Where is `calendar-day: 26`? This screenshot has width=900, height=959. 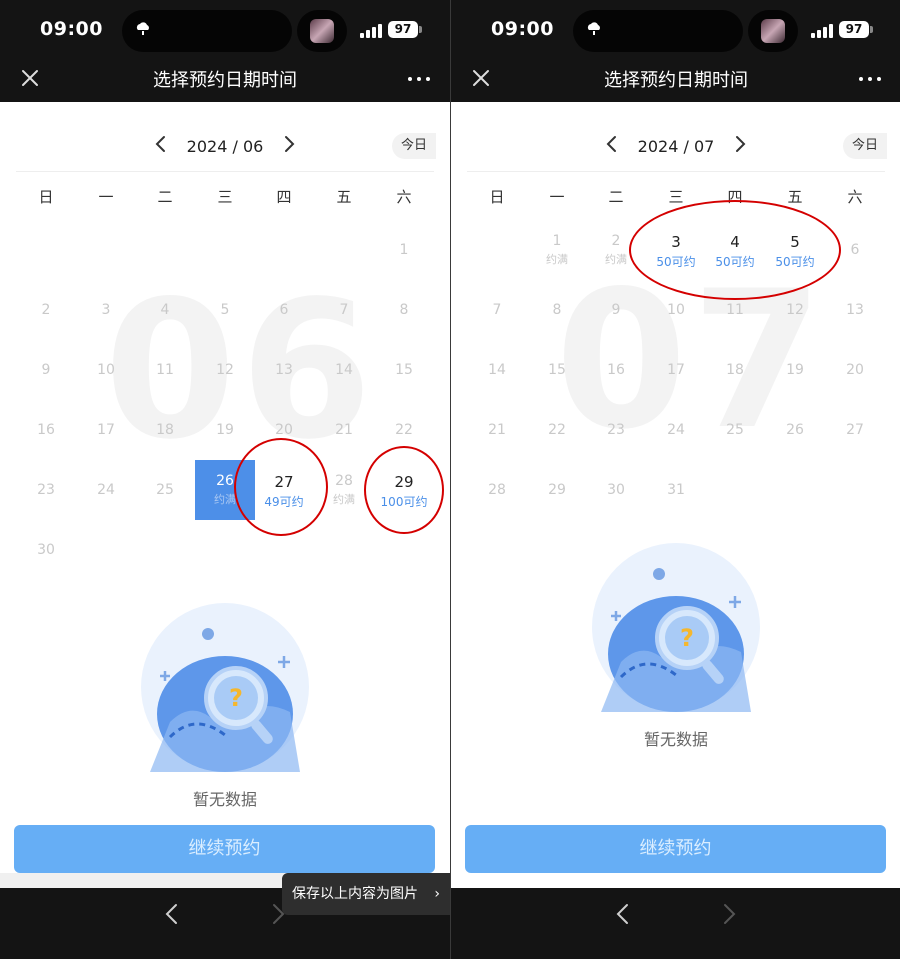
calendar-day: 26 is located at coordinates (795, 430).